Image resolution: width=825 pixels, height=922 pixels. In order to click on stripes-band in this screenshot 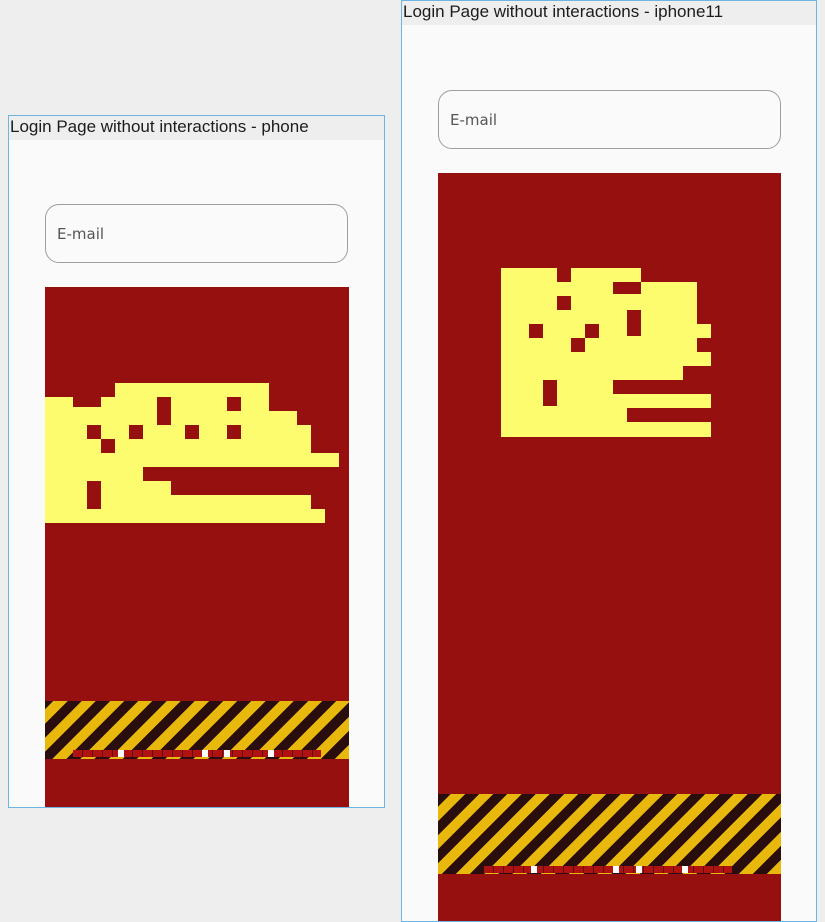, I will do `click(609, 834)`.